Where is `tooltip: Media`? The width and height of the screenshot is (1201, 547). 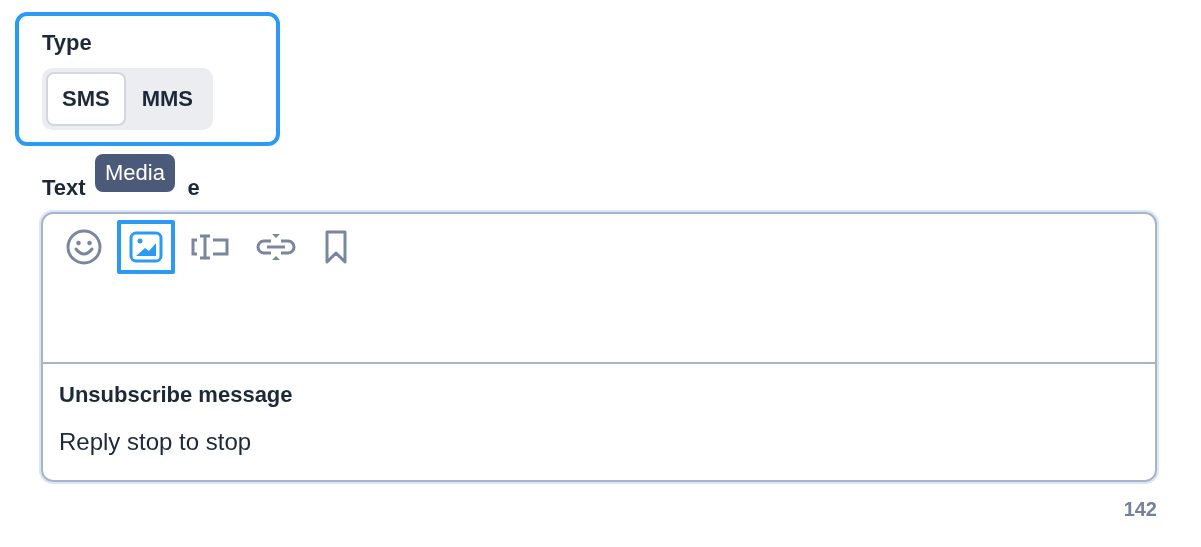 tooltip: Media is located at coordinates (135, 173).